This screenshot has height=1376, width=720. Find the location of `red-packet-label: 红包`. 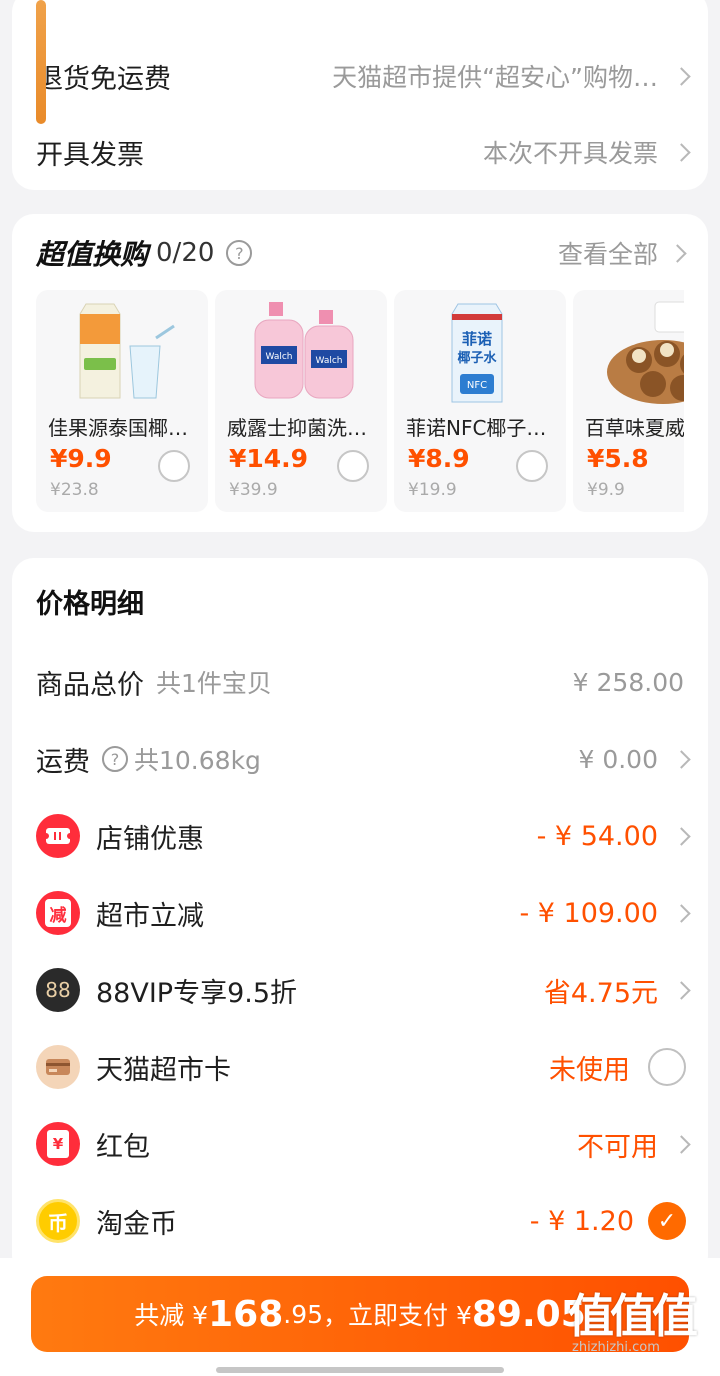

red-packet-label: 红包 is located at coordinates (123, 1147).